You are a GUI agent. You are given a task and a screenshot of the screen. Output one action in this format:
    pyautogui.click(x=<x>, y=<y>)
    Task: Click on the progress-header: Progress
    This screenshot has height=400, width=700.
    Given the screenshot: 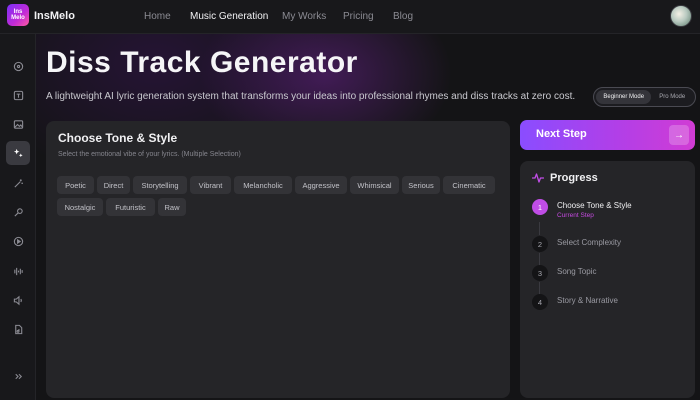 What is the action you would take?
    pyautogui.click(x=565, y=178)
    